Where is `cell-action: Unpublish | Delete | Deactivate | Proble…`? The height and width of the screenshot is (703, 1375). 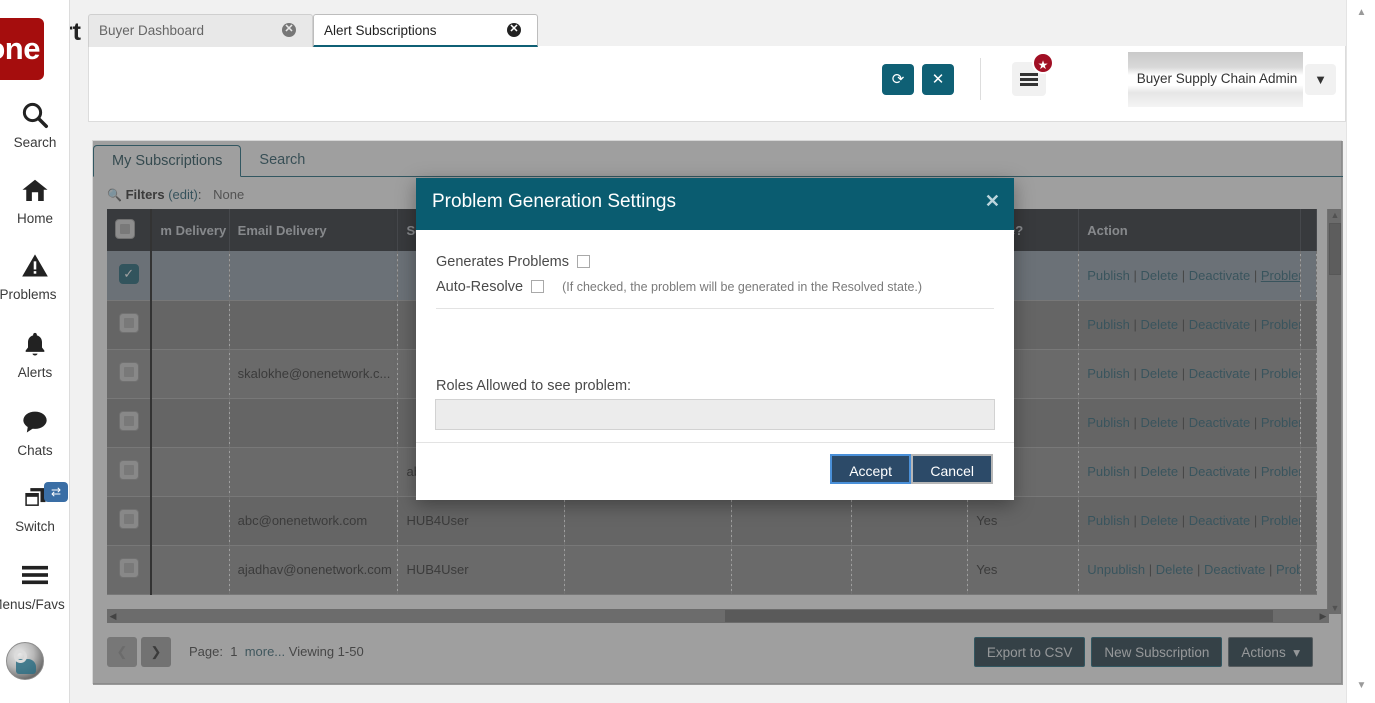 cell-action: Unpublish | Delete | Deactivate | Proble… is located at coordinates (1190, 570).